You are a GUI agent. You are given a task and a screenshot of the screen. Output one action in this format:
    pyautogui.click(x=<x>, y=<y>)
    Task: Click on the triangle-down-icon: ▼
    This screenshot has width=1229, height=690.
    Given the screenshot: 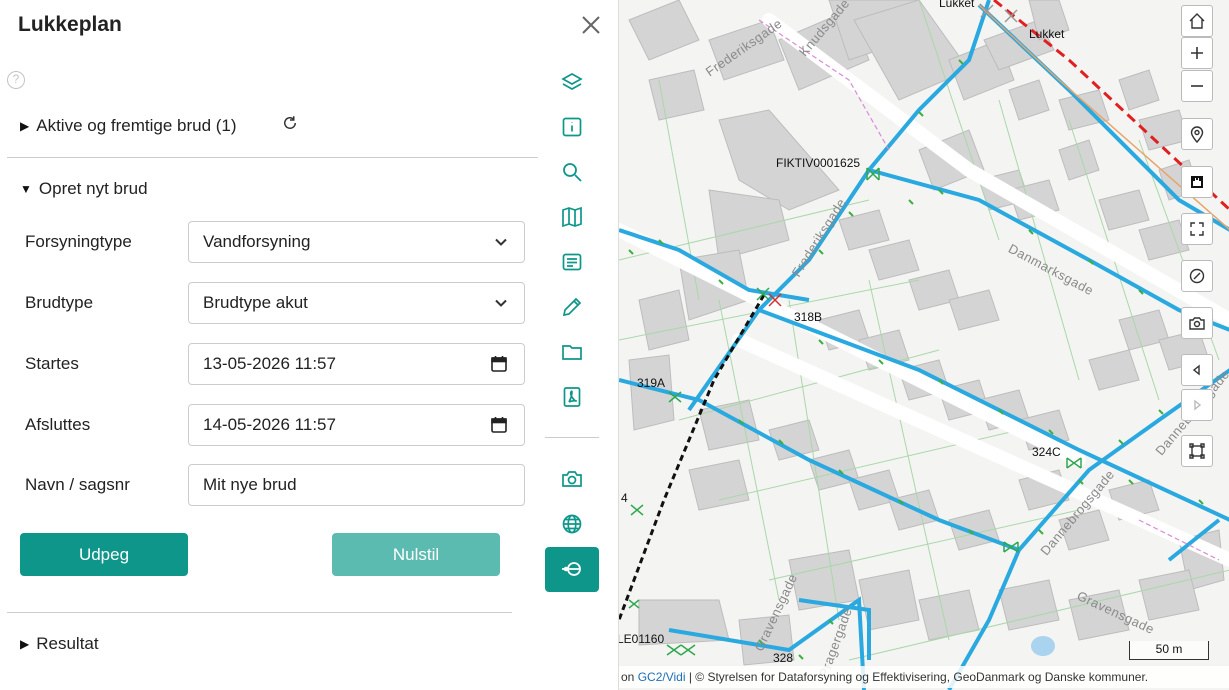 What is the action you would take?
    pyautogui.click(x=26, y=189)
    